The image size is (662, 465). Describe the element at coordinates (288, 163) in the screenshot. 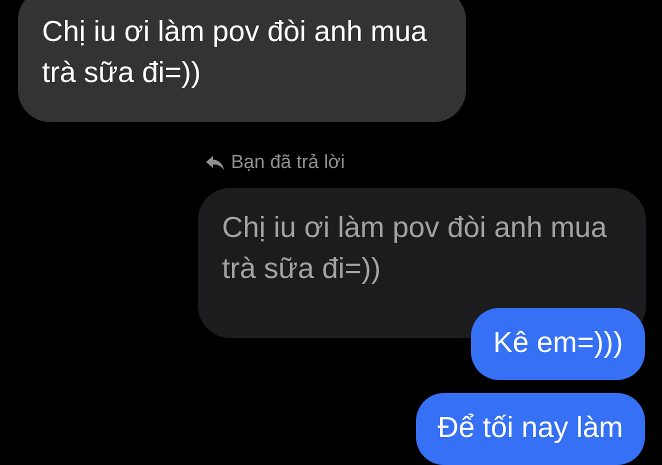

I see `reply-label: Bạn đã trả lời` at that location.